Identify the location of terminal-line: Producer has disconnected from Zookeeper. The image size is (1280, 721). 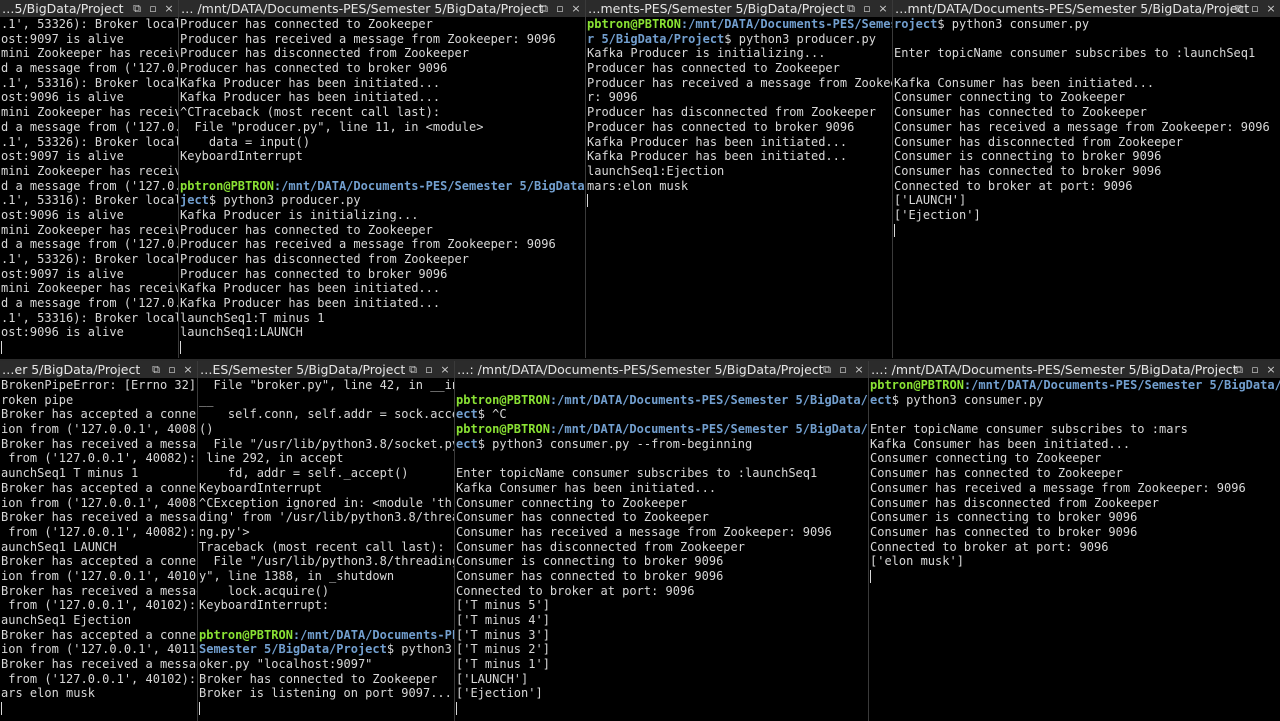
(382, 259).